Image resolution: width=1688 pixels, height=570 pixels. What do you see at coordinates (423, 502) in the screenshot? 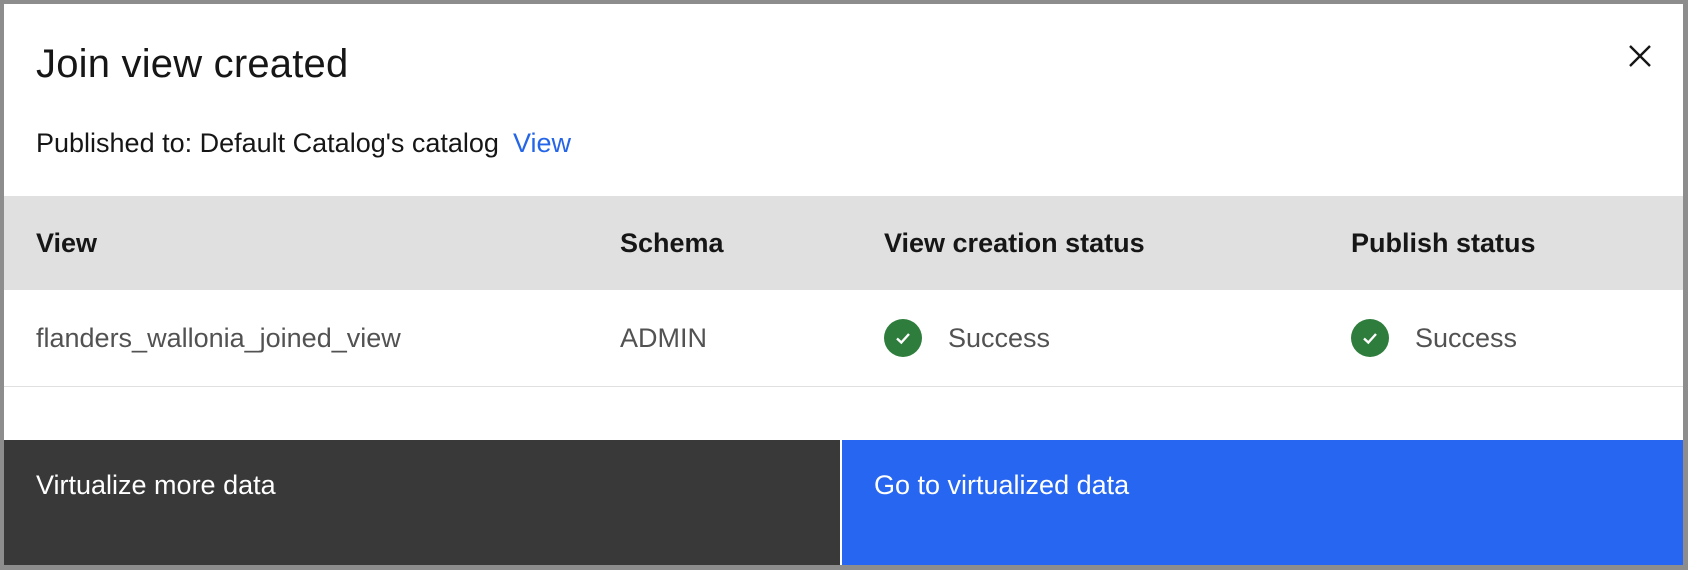
I see `virtualize-more-data-button: Virtualize more data` at bounding box center [423, 502].